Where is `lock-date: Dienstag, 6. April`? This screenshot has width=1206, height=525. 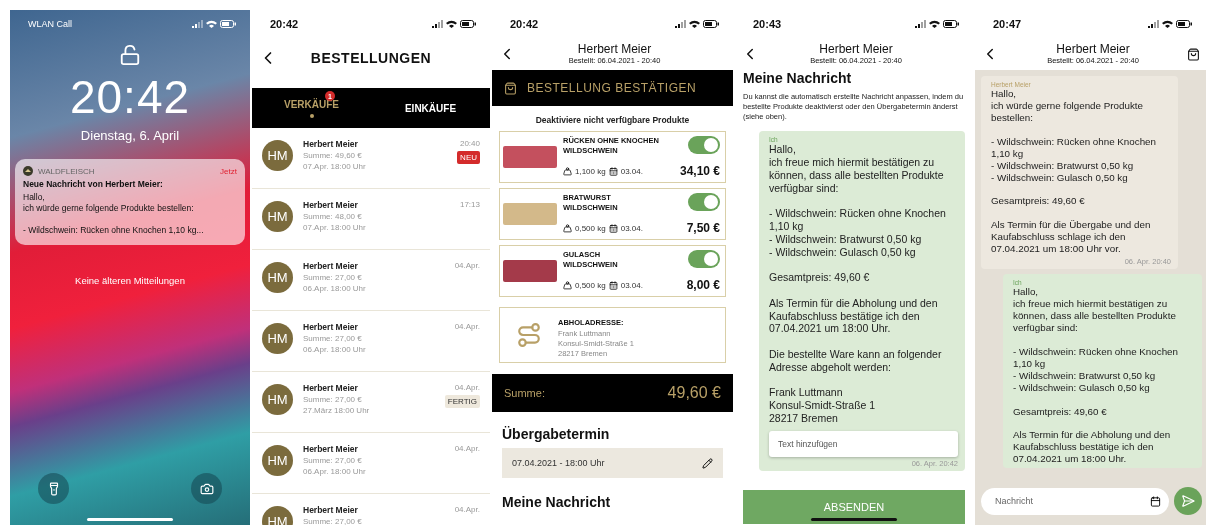 lock-date: Dienstag, 6. April is located at coordinates (130, 135).